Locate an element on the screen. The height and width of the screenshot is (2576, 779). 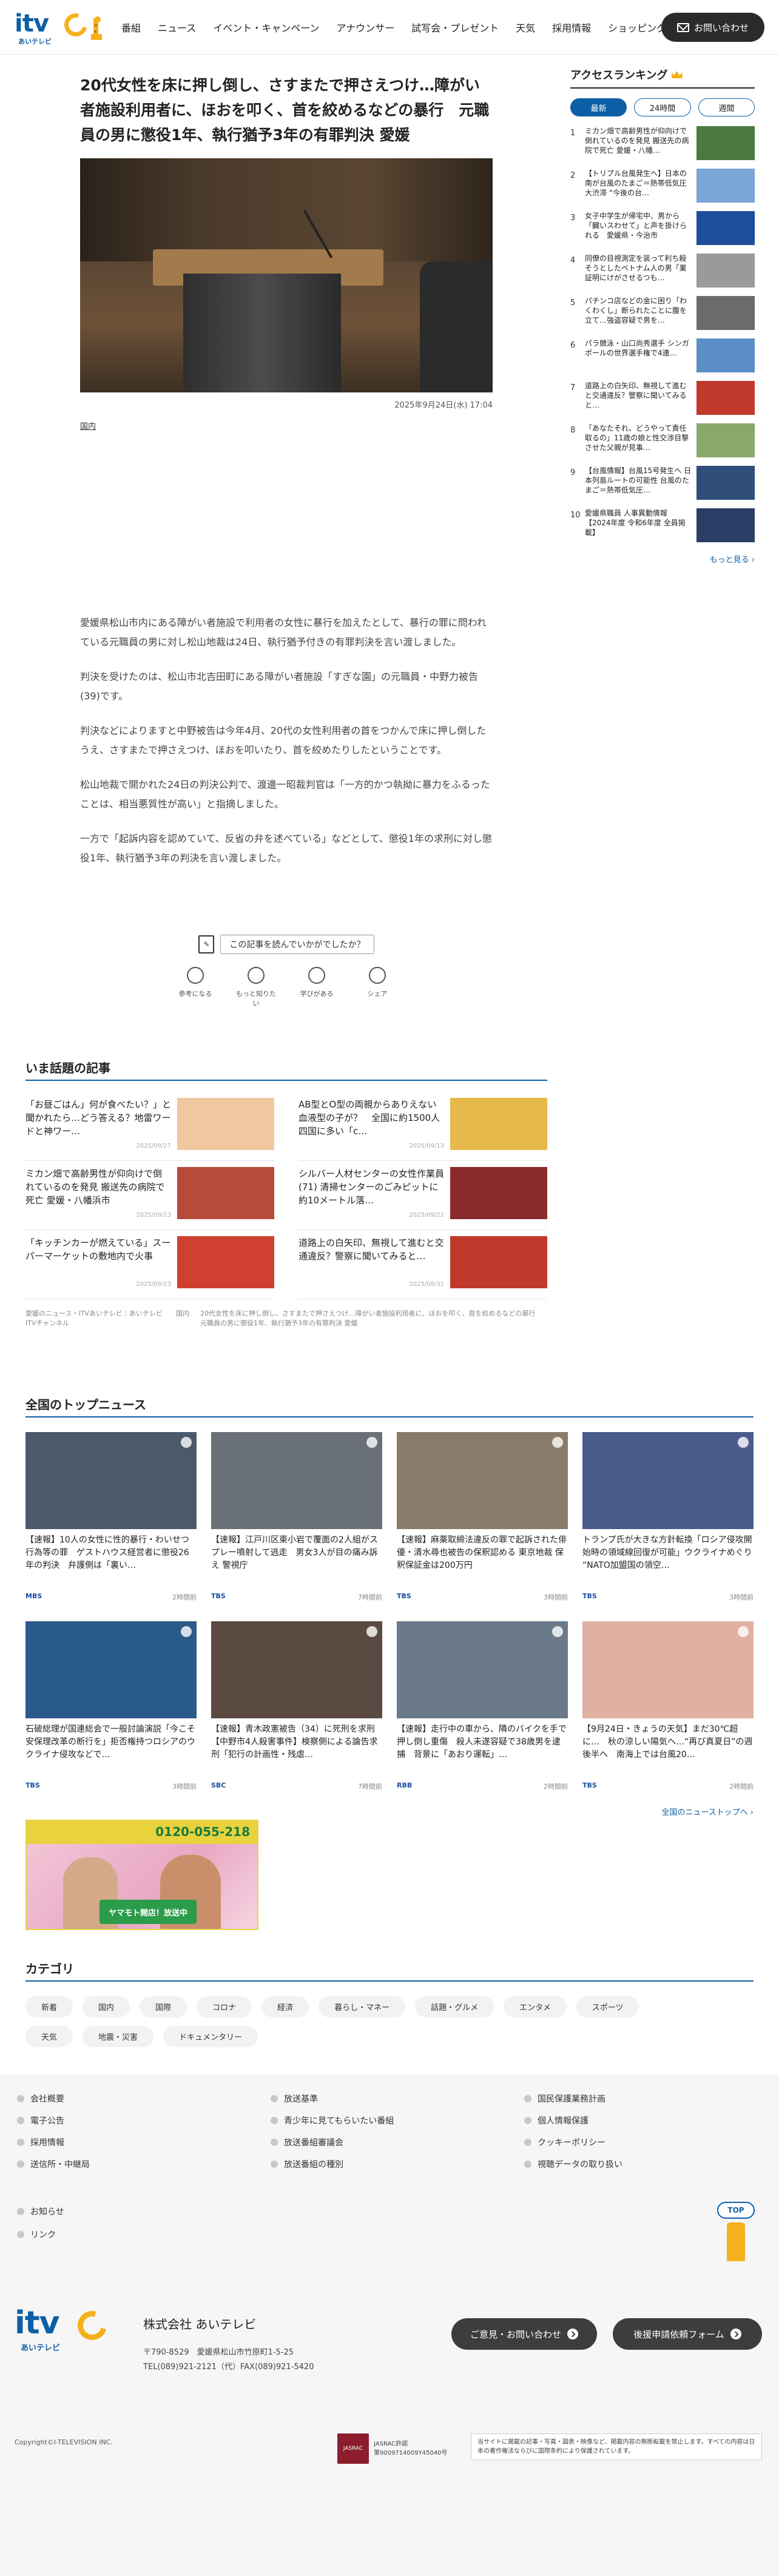
ranking-number: 4 is located at coordinates (573, 260).